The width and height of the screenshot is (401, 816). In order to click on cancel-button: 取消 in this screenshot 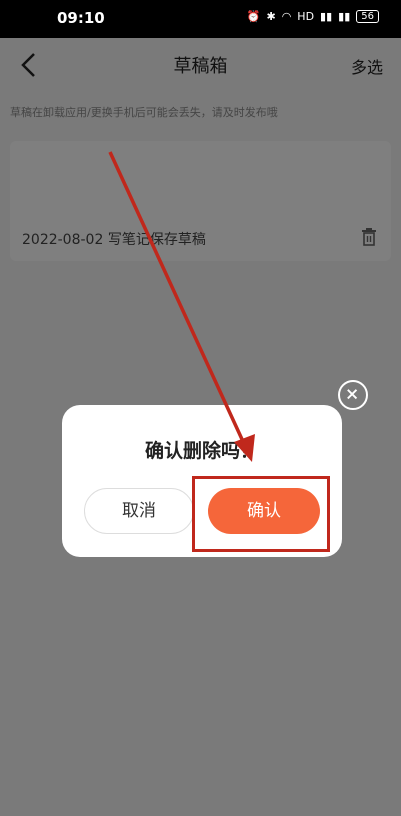, I will do `click(139, 511)`.